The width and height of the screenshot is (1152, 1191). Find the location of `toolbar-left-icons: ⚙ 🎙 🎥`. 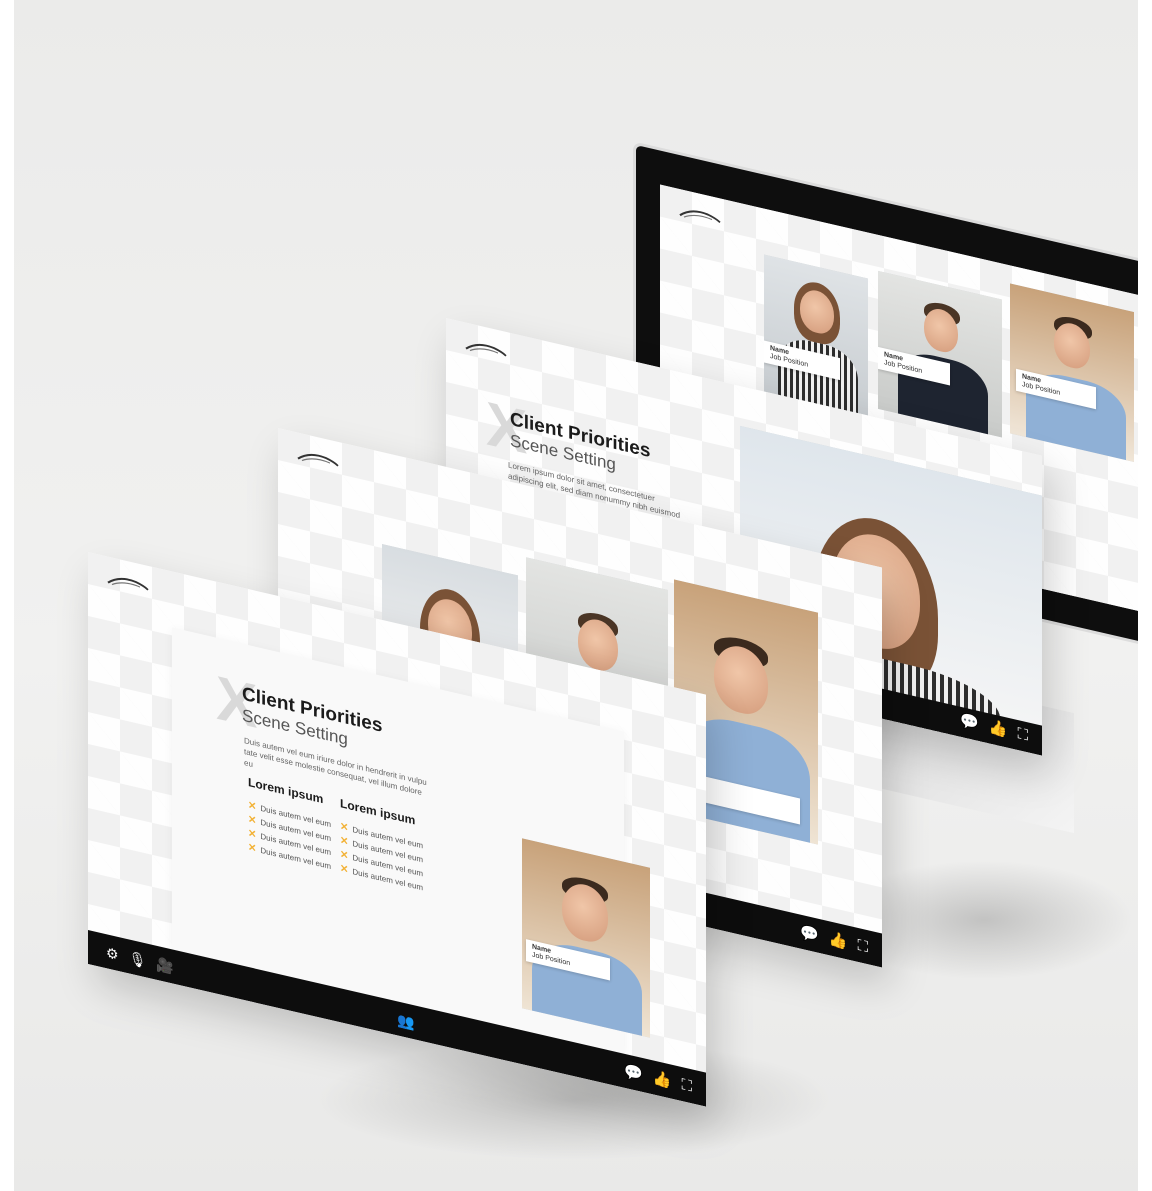

toolbar-left-icons: ⚙ 🎙 🎥 is located at coordinates (140, 960).